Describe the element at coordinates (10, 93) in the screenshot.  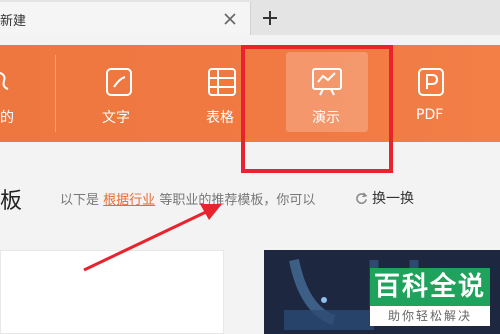
I see `toolbar-item-partial: 的` at that location.